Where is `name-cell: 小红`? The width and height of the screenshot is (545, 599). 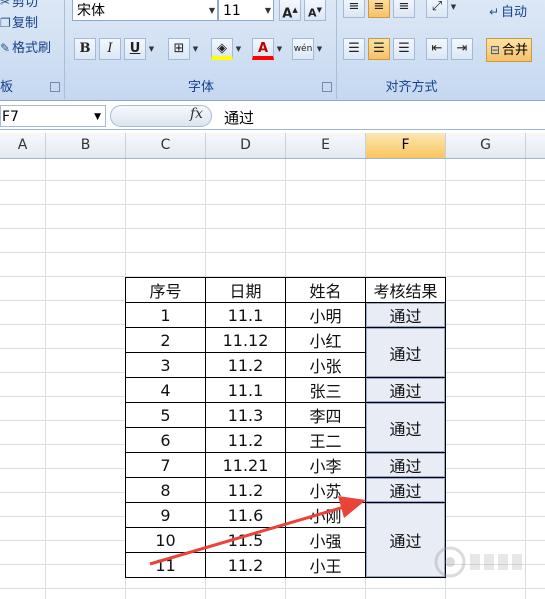 name-cell: 小红 is located at coordinates (325, 340).